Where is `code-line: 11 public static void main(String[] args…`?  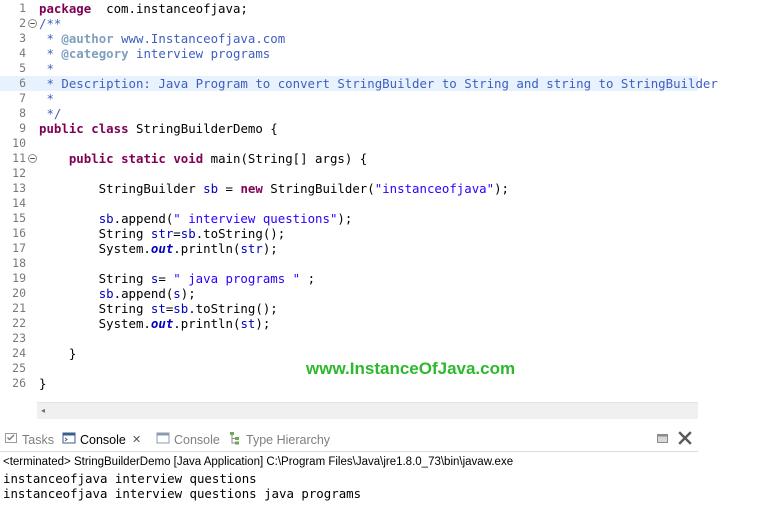 code-line: 11 public static void main(String[] args… is located at coordinates (349, 158).